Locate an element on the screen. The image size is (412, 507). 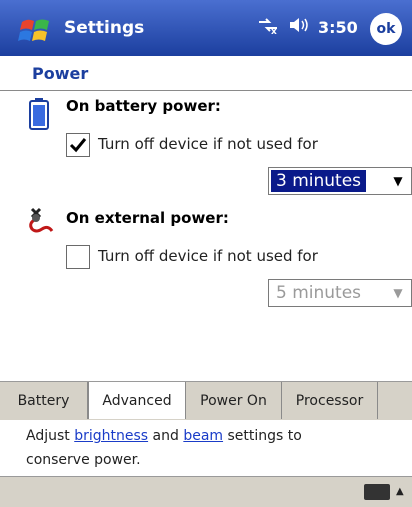
brightness-link: brightness is located at coordinates (111, 436).